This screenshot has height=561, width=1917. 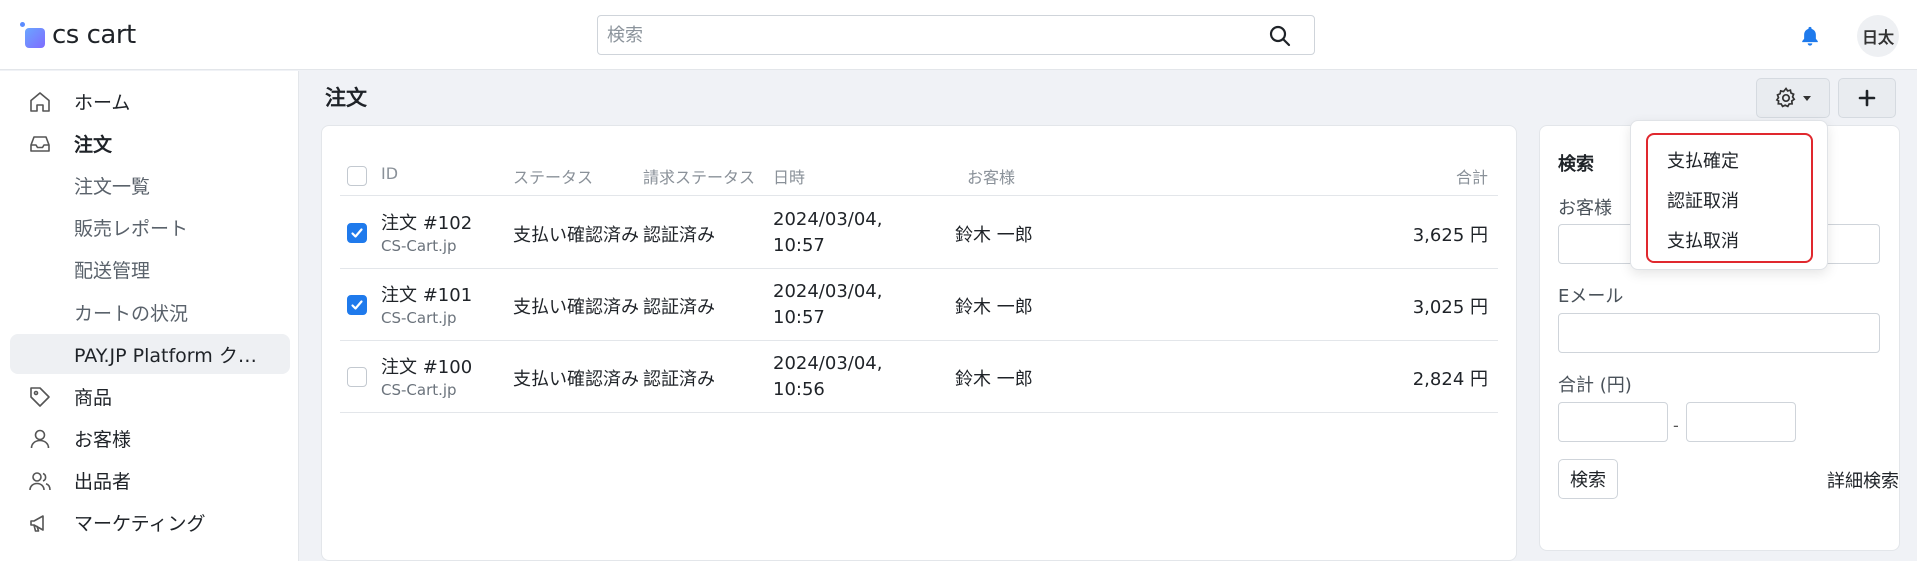 I want to click on total-filter-label: 合計 (円), so click(x=1595, y=385).